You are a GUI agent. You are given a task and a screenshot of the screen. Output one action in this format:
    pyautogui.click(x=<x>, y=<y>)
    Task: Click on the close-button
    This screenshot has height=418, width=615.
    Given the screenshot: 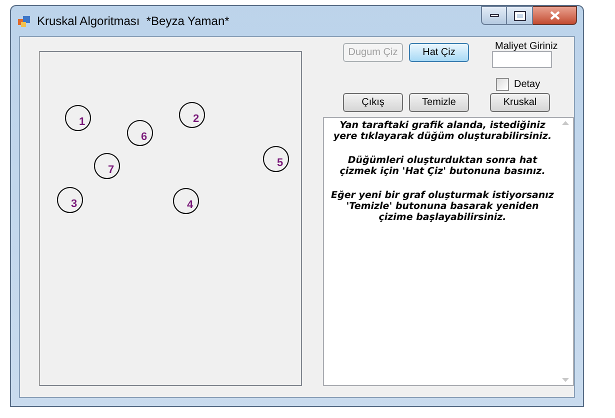 What is the action you would take?
    pyautogui.click(x=555, y=15)
    